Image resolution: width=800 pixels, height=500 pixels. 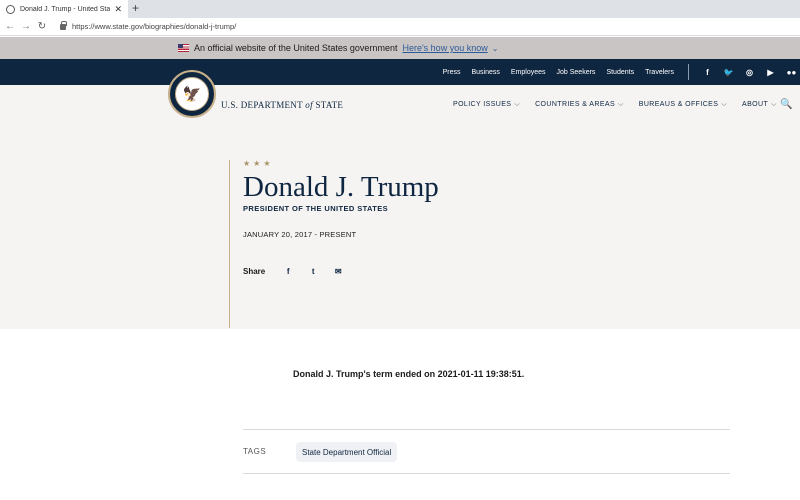 I want to click on youtube-icon: ▶, so click(x=770, y=72).